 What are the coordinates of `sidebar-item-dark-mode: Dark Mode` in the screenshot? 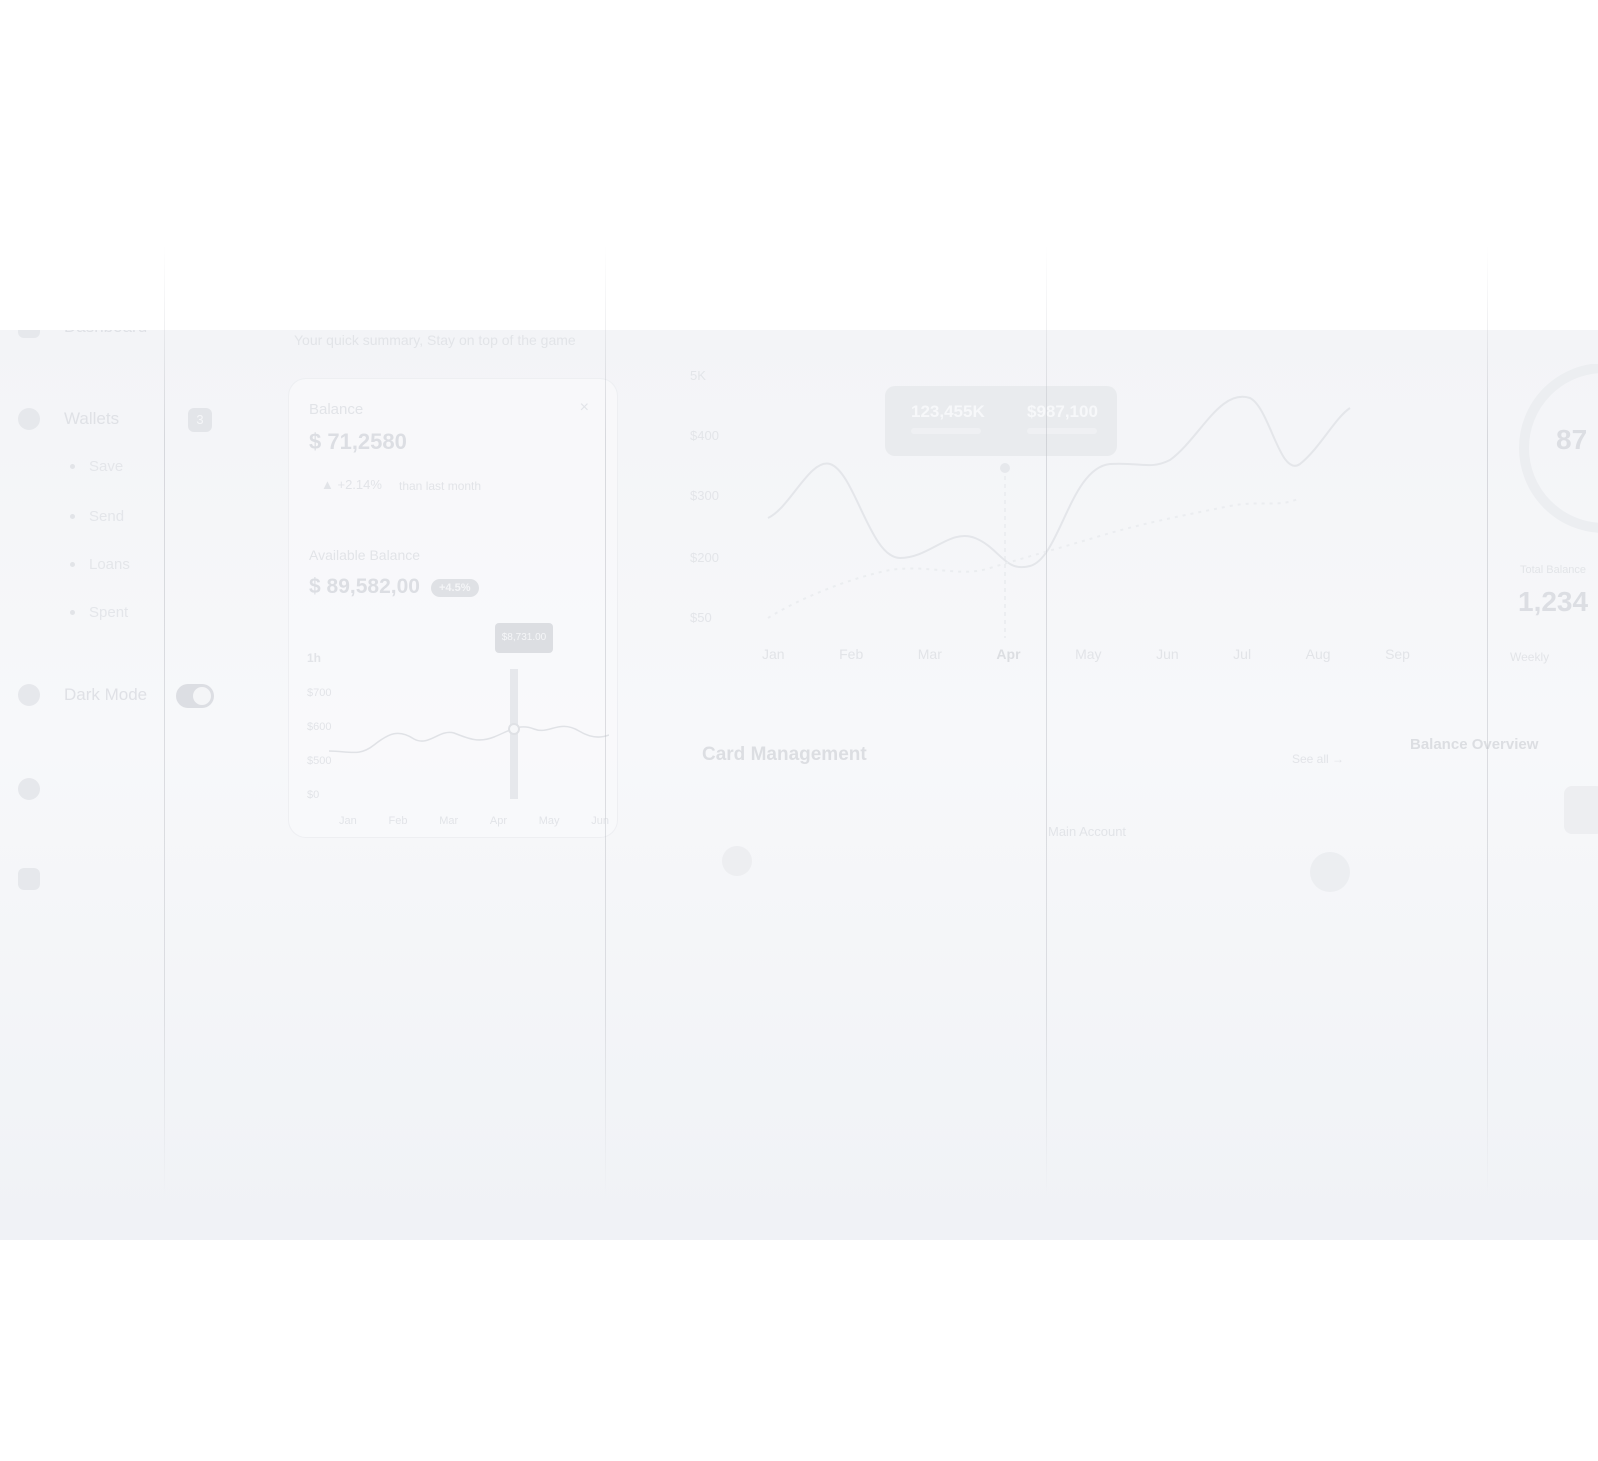 It's located at (82, 695).